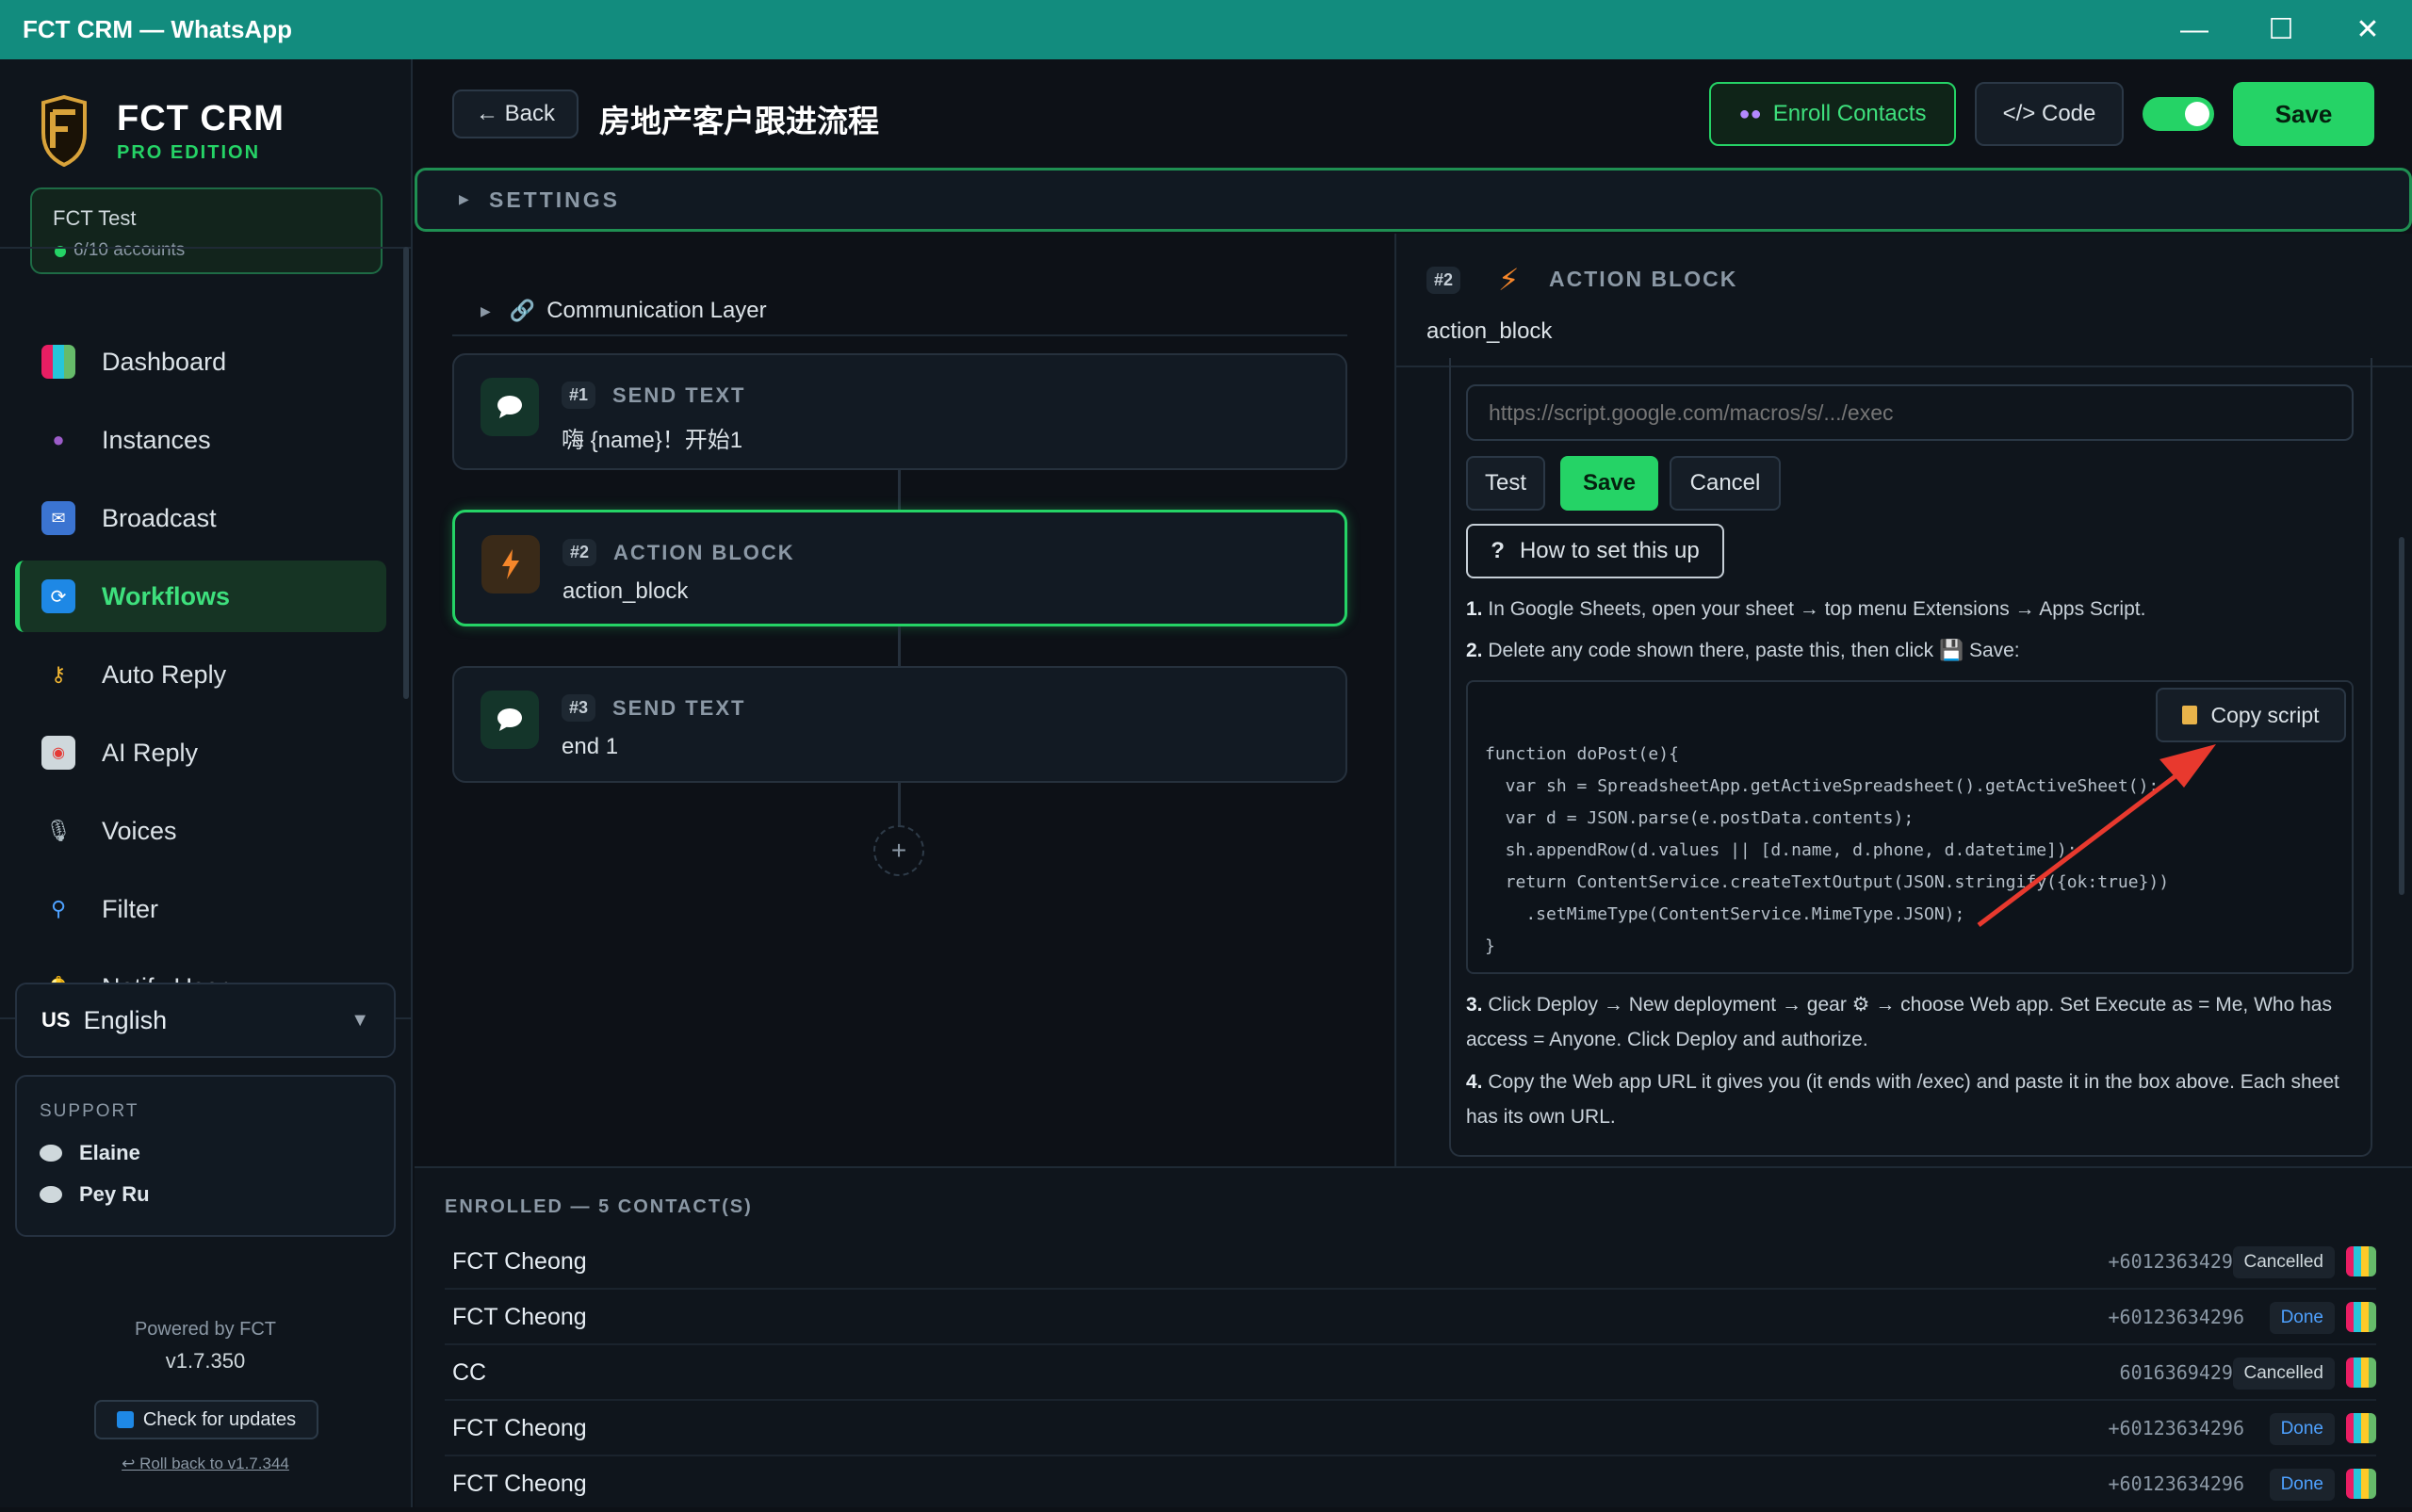 This screenshot has height=1512, width=2412. Describe the element at coordinates (95, 218) in the screenshot. I see `account-name: FCT Test` at that location.